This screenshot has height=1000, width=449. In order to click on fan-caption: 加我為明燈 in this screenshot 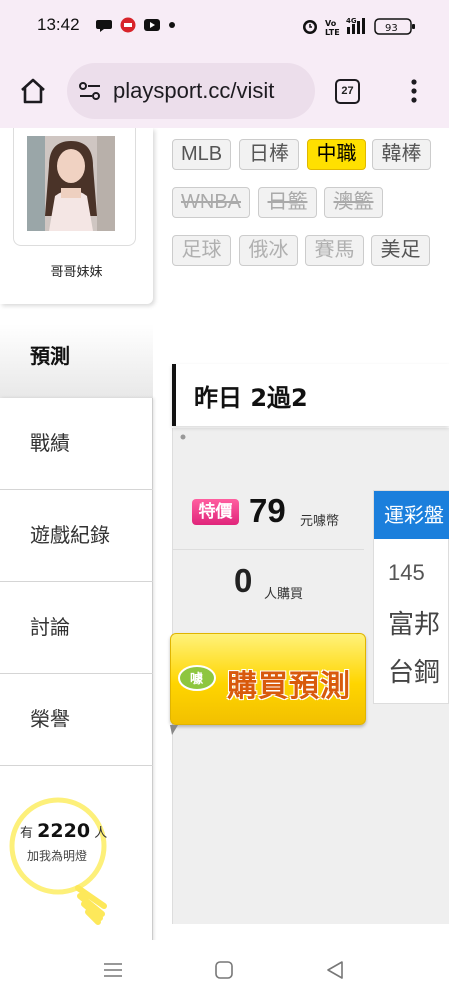, I will do `click(57, 856)`.